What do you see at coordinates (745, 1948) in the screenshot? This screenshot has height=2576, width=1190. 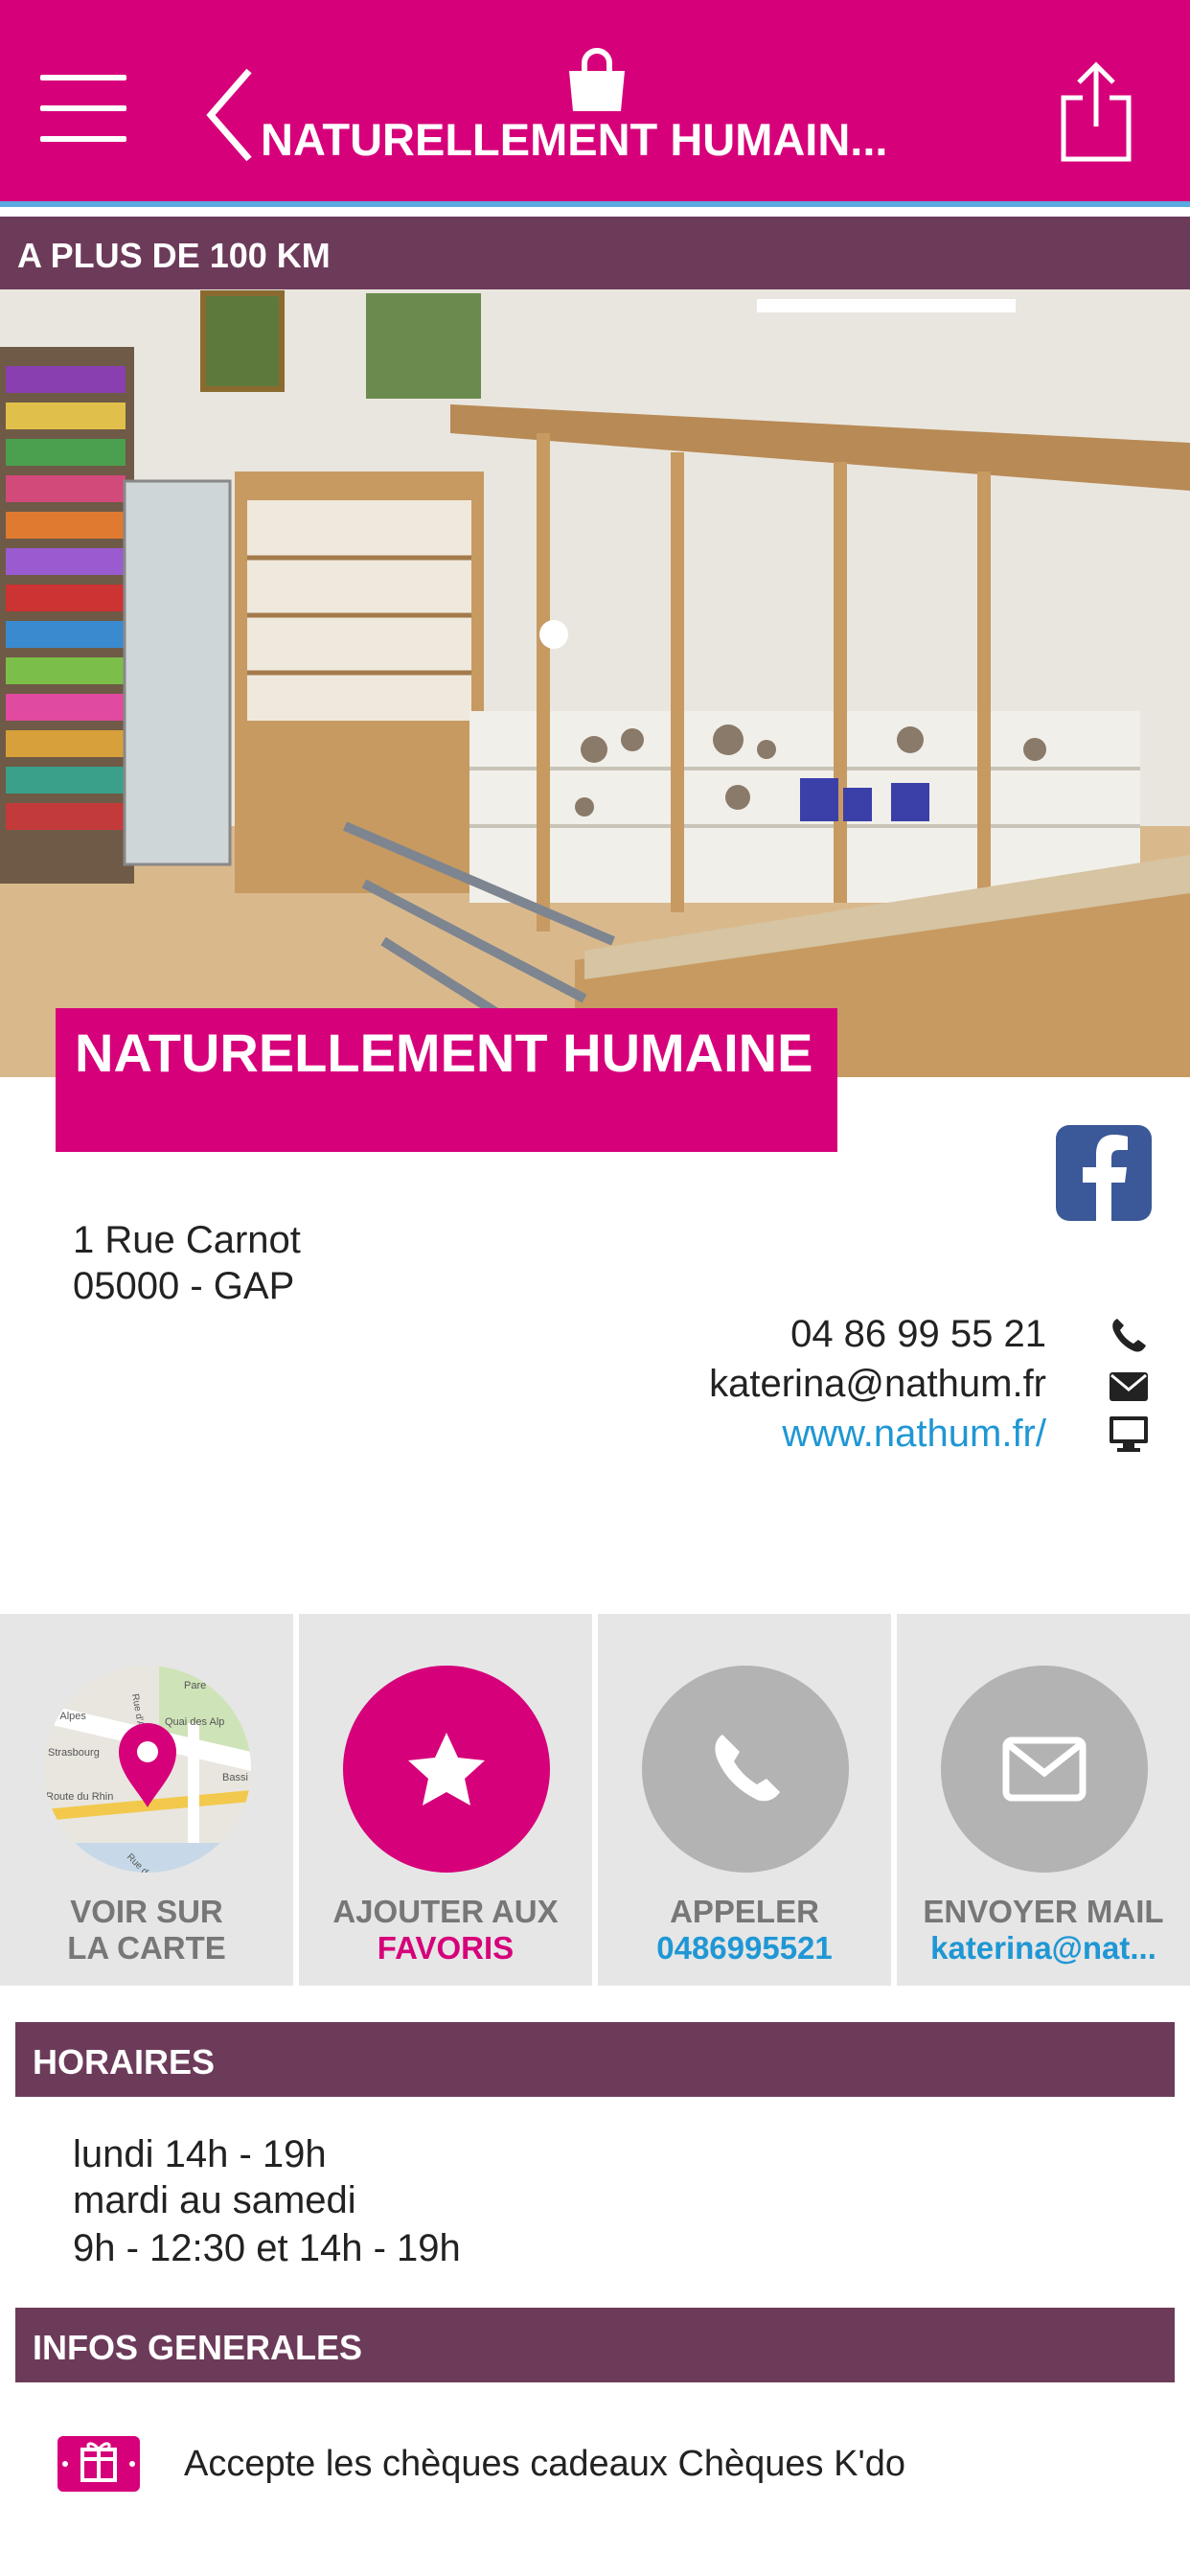 I see `call-number: 0486995521` at bounding box center [745, 1948].